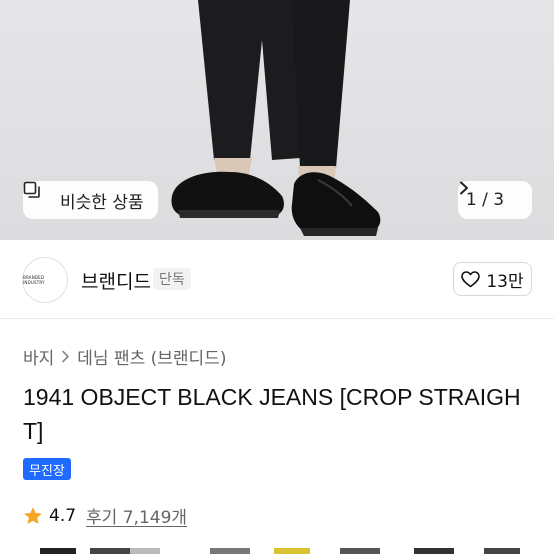  Describe the element at coordinates (485, 200) in the screenshot. I see `pager-text: 1 / 3` at that location.